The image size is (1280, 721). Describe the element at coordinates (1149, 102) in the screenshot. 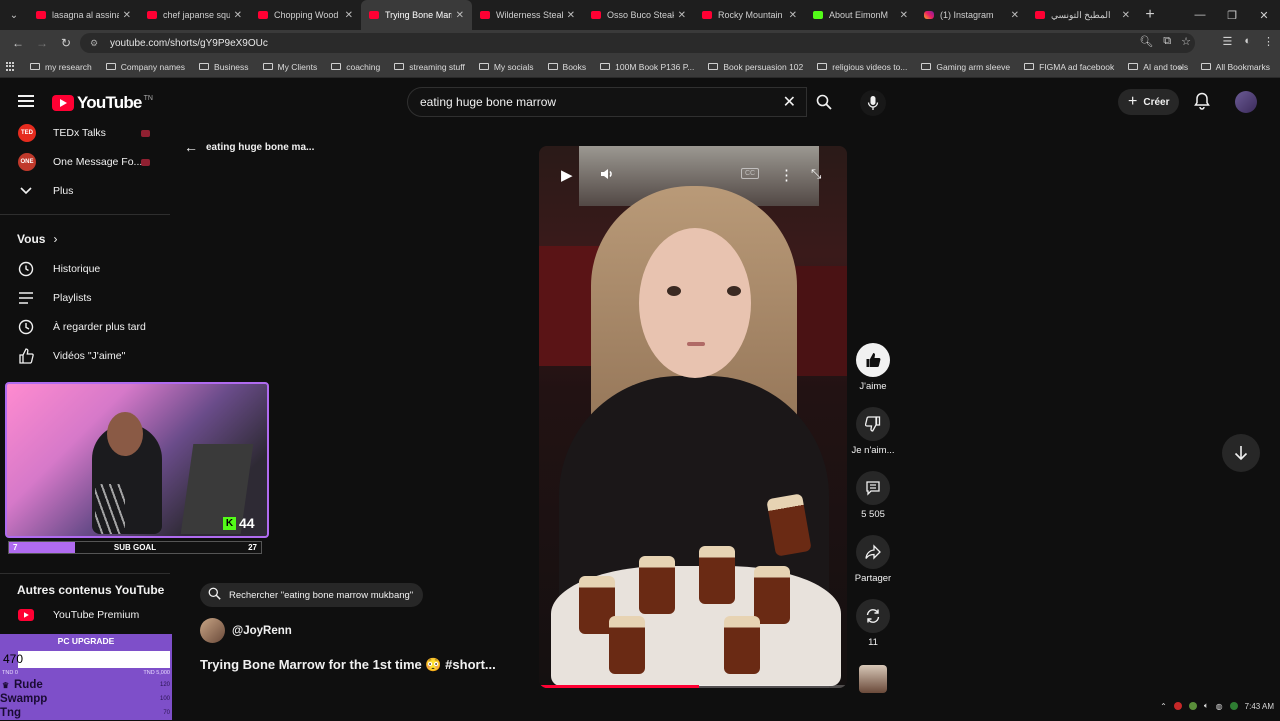

I see `create-button: + Créer` at that location.